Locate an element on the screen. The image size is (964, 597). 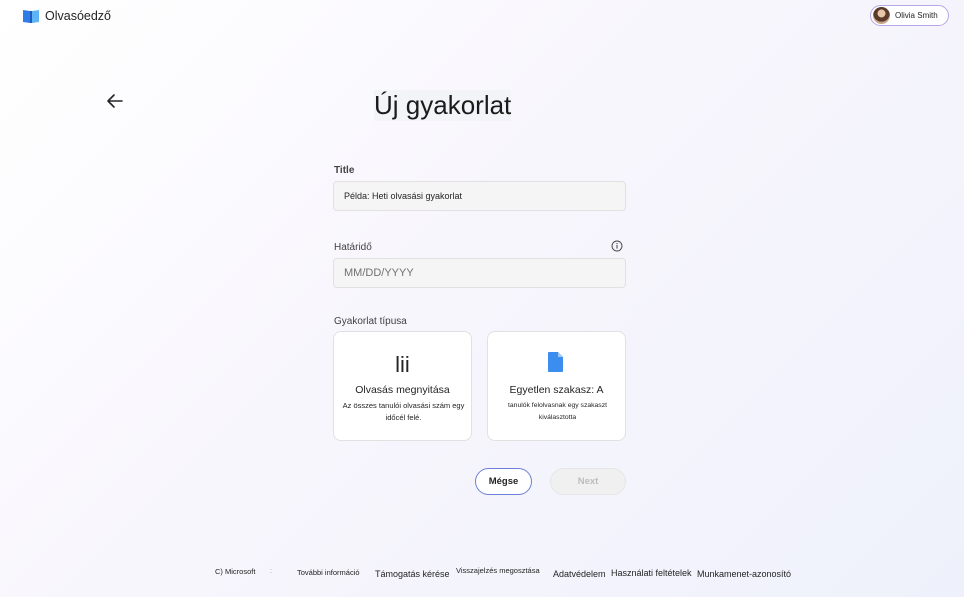
title-input is located at coordinates (479, 196).